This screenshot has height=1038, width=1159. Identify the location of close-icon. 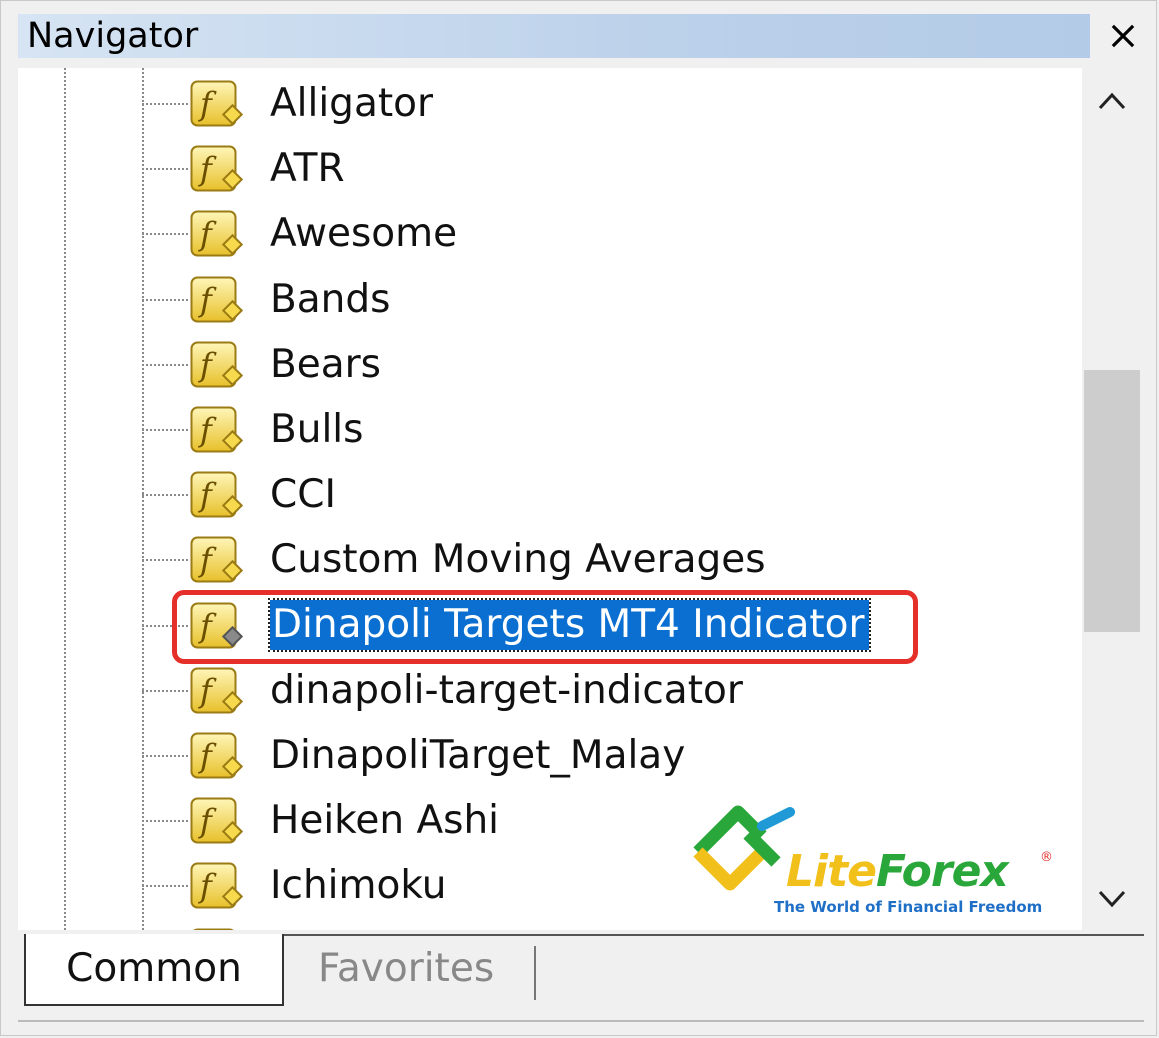
(1123, 36).